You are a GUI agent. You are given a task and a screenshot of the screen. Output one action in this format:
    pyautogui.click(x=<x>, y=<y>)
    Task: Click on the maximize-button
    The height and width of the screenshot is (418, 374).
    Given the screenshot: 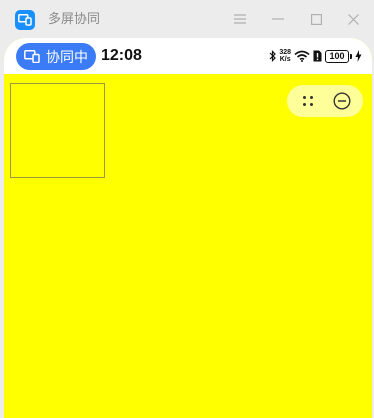 What is the action you would take?
    pyautogui.click(x=316, y=19)
    